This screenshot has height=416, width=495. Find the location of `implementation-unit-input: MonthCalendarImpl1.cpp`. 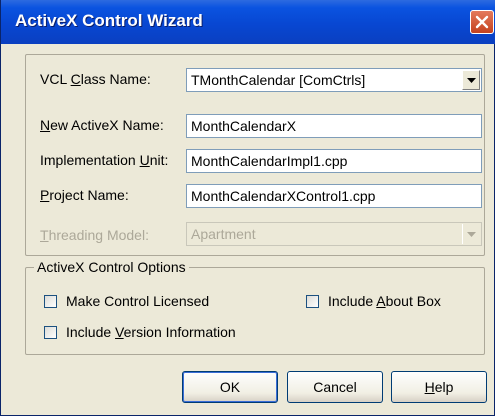

implementation-unit-input: MonthCalendarImpl1.cpp is located at coordinates (334, 161).